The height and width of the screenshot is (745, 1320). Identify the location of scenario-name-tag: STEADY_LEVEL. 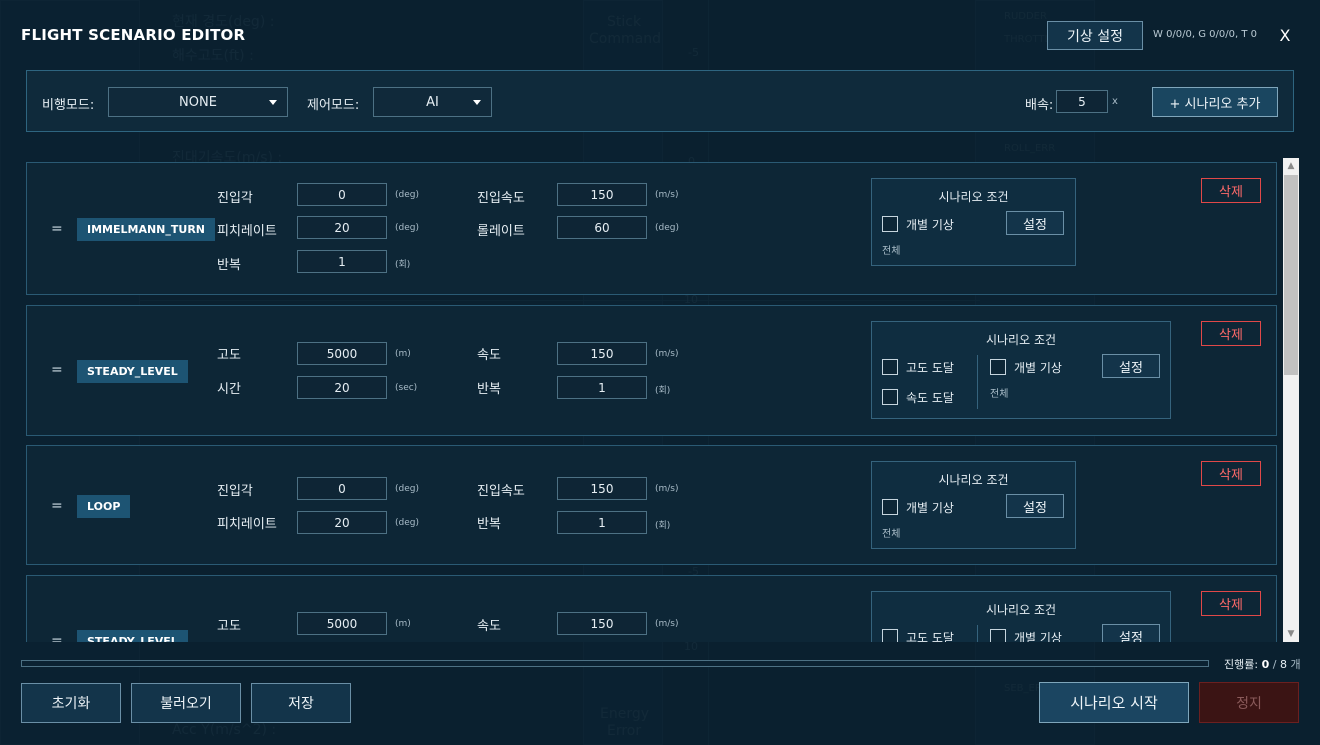
(132, 371).